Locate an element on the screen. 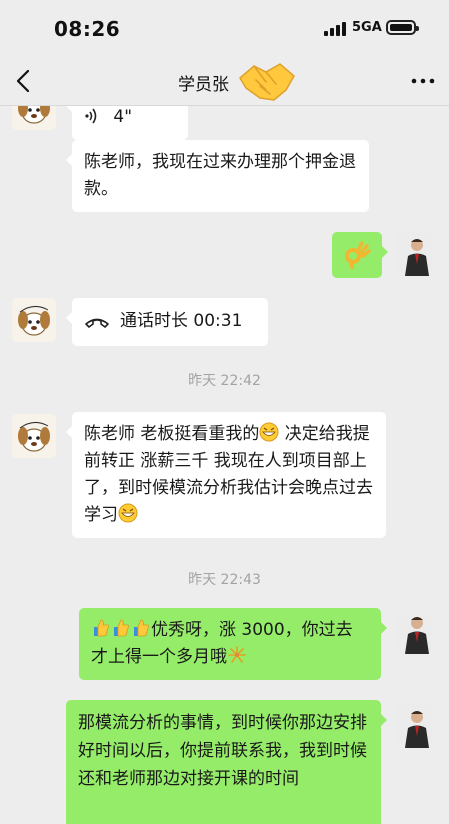  call-record-bubble: 通话时长 00:31 is located at coordinates (167, 322).